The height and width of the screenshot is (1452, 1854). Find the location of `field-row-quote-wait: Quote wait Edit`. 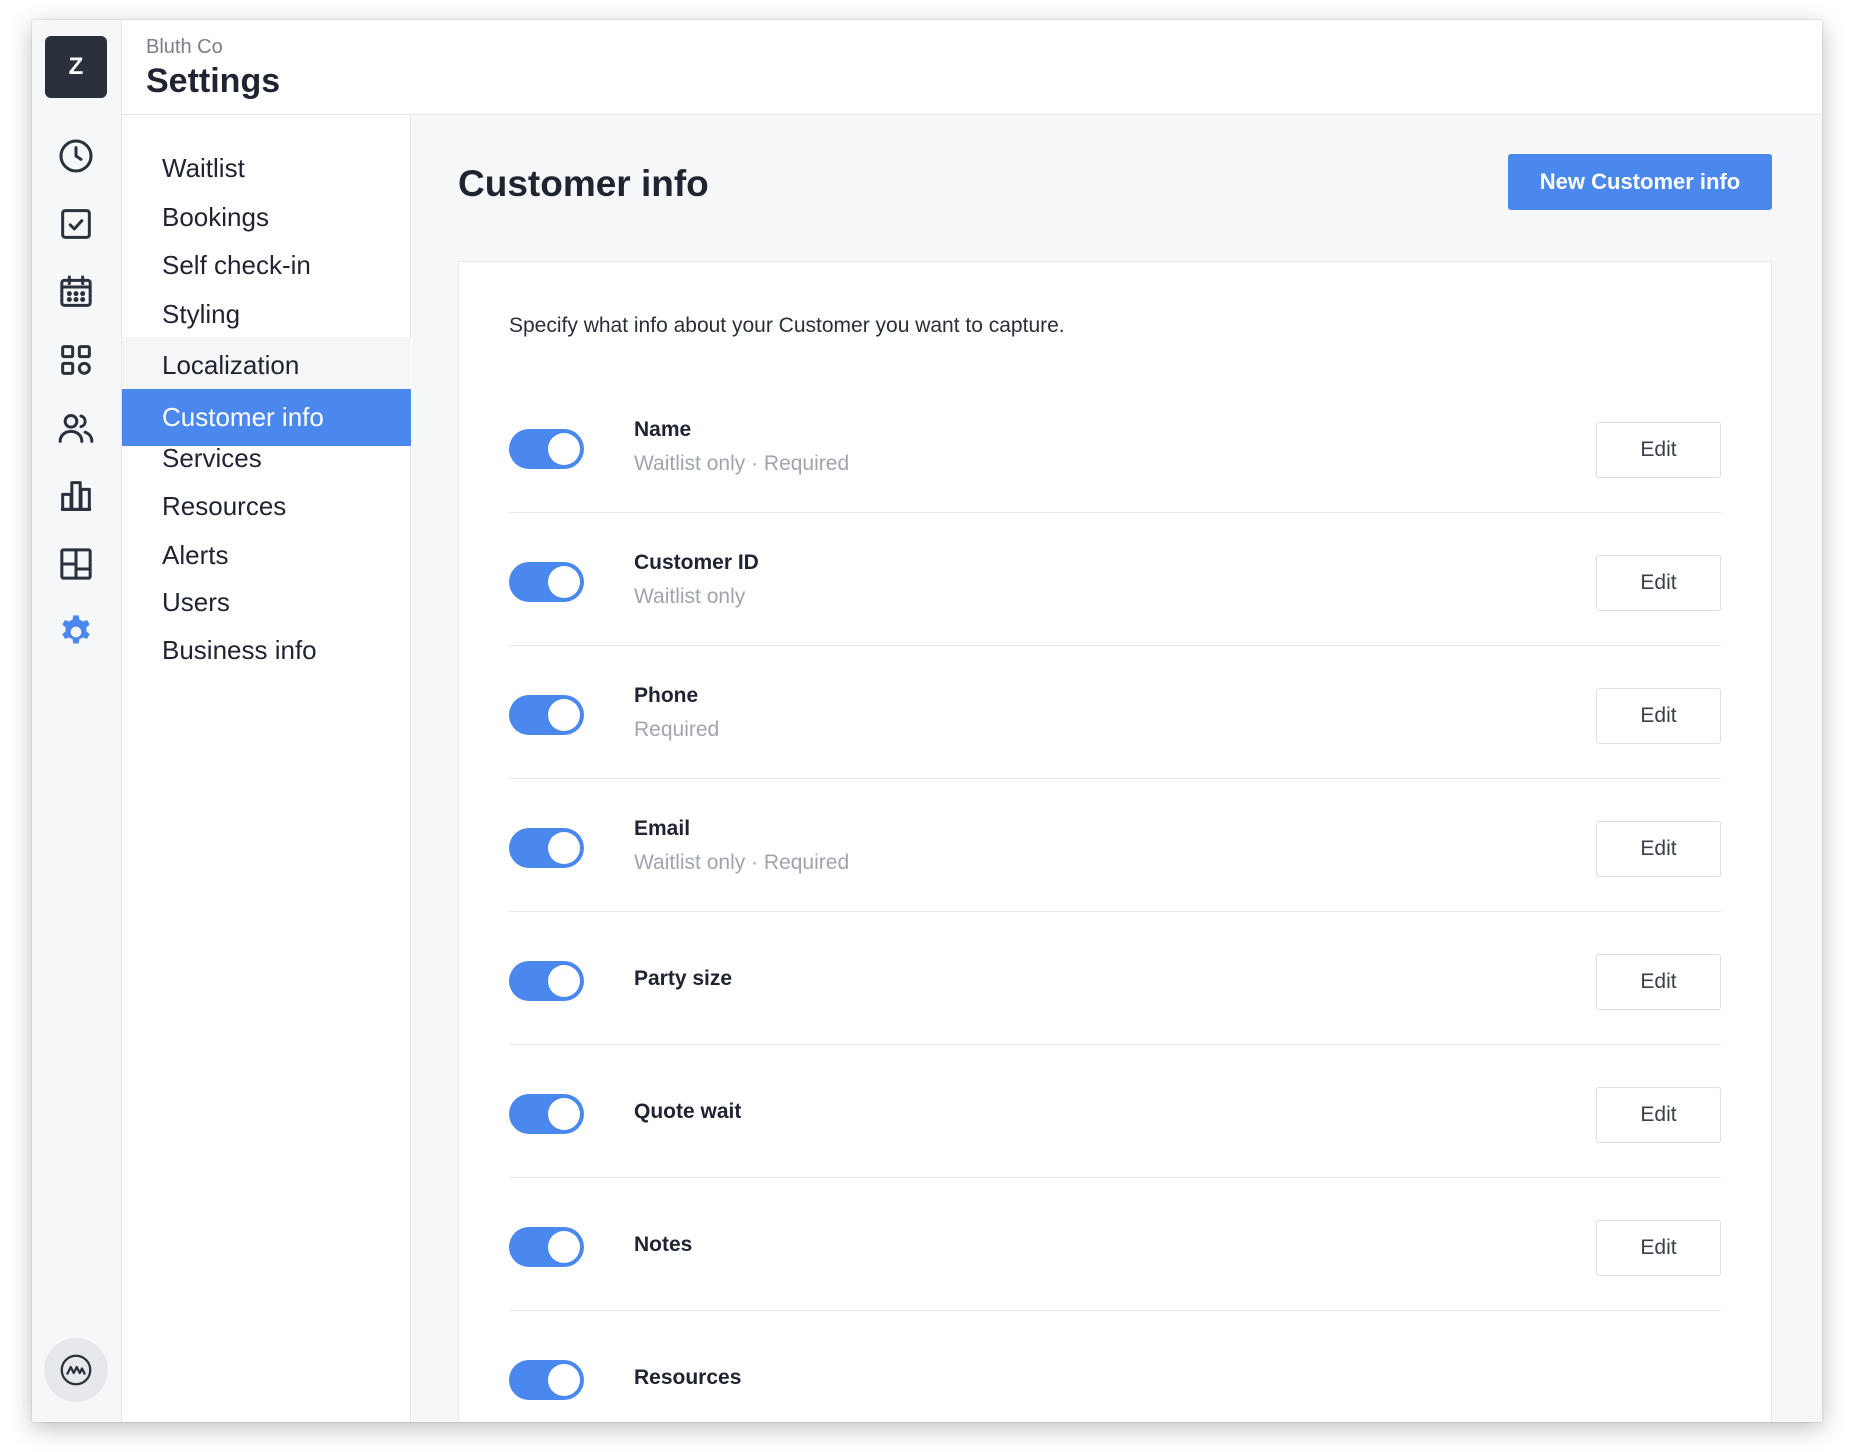

field-row-quote-wait: Quote wait Edit is located at coordinates (1115, 1111).